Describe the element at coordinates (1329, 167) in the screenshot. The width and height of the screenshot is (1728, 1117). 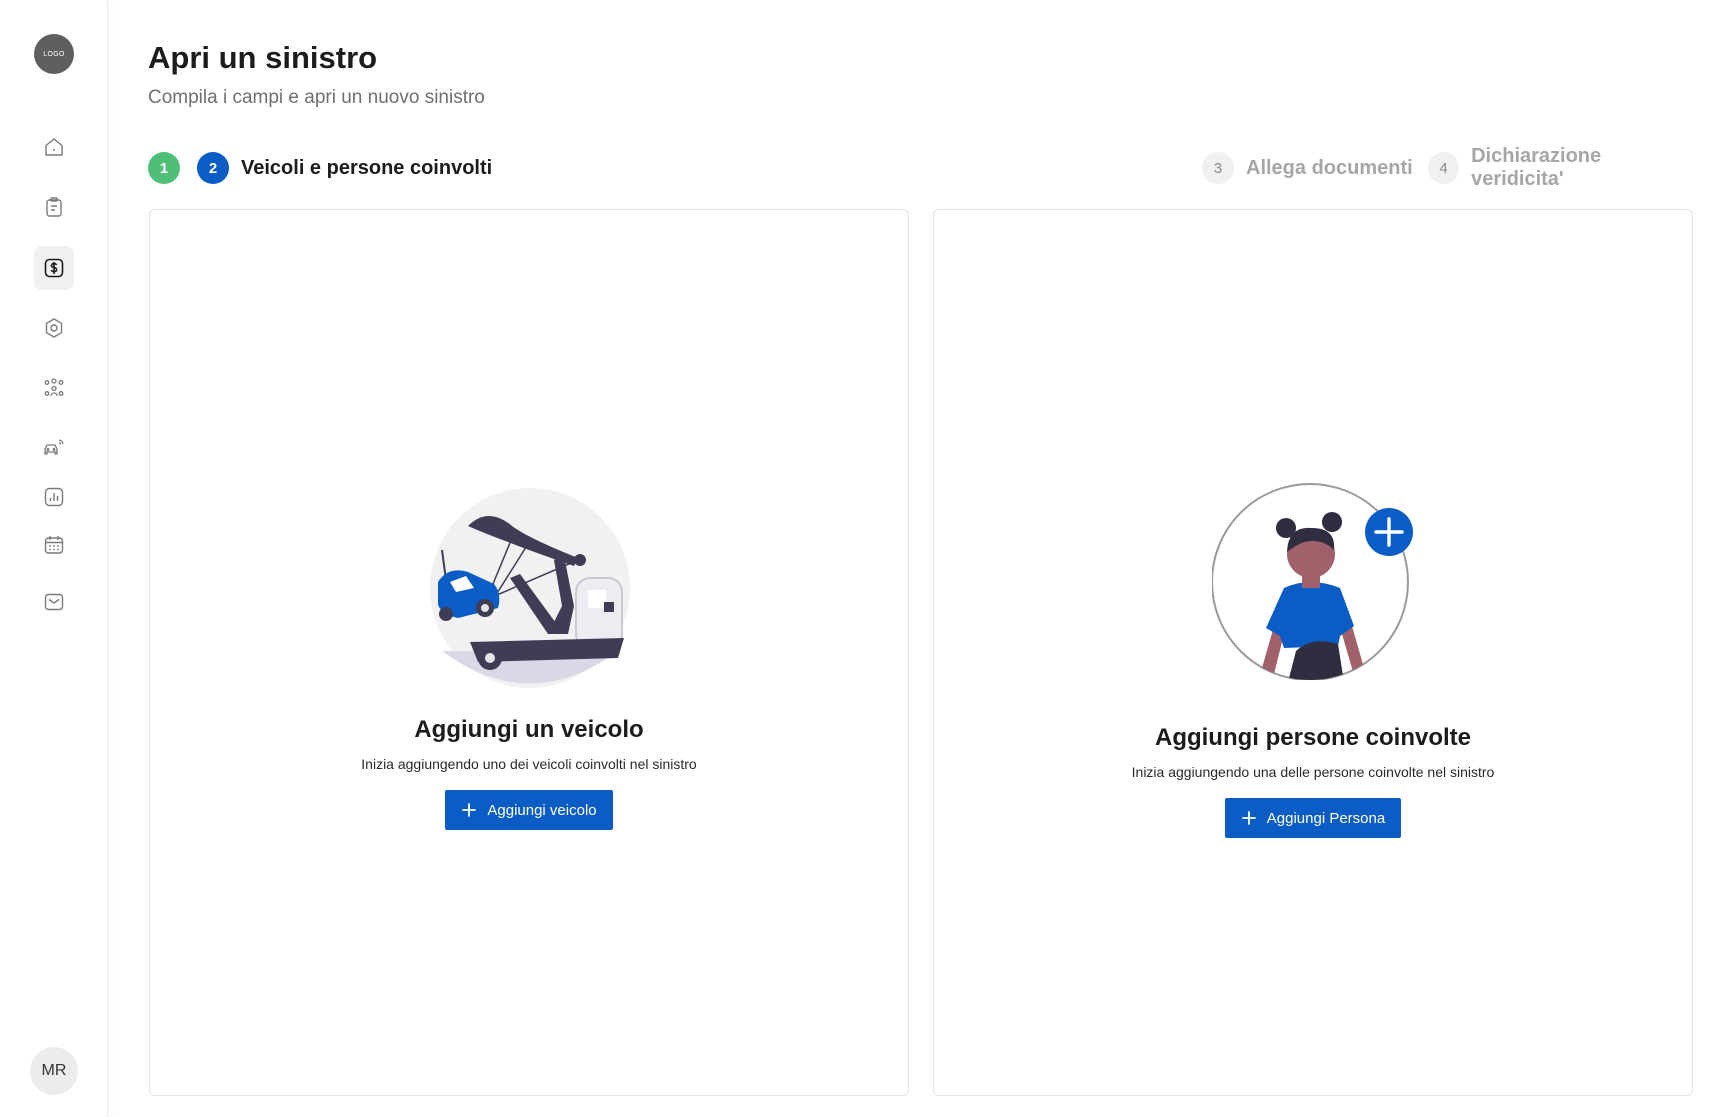
I see `step-3-label: Allega documenti` at that location.